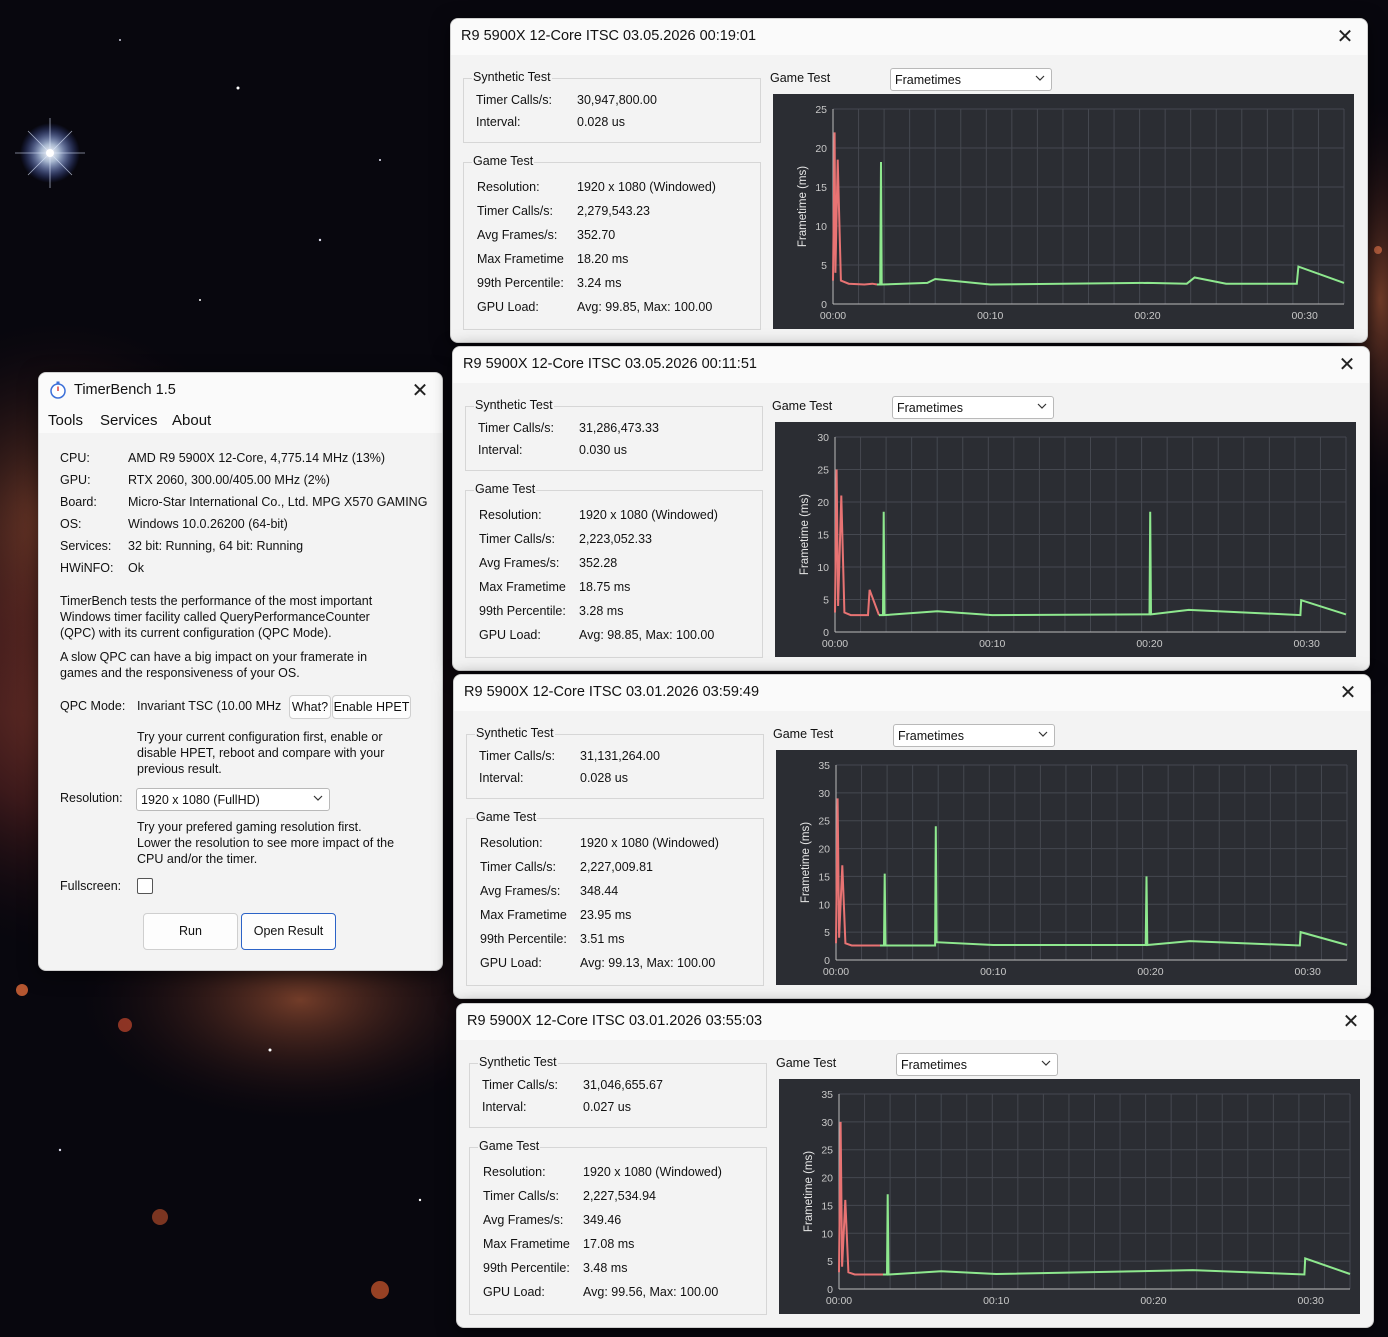 The image size is (1388, 1337). I want to click on synthetic-interval-label: Interval:, so click(504, 1107).